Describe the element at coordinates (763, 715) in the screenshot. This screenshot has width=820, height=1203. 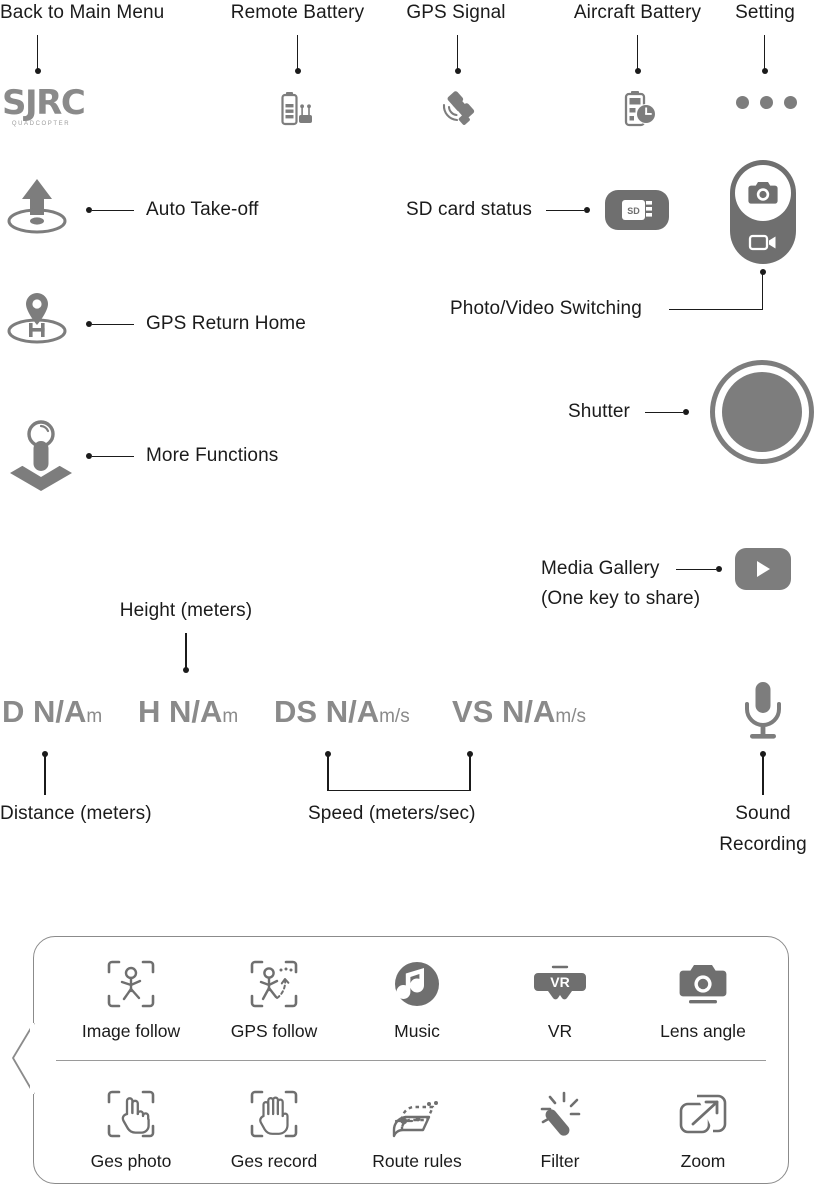
I see `microphone-icon` at that location.